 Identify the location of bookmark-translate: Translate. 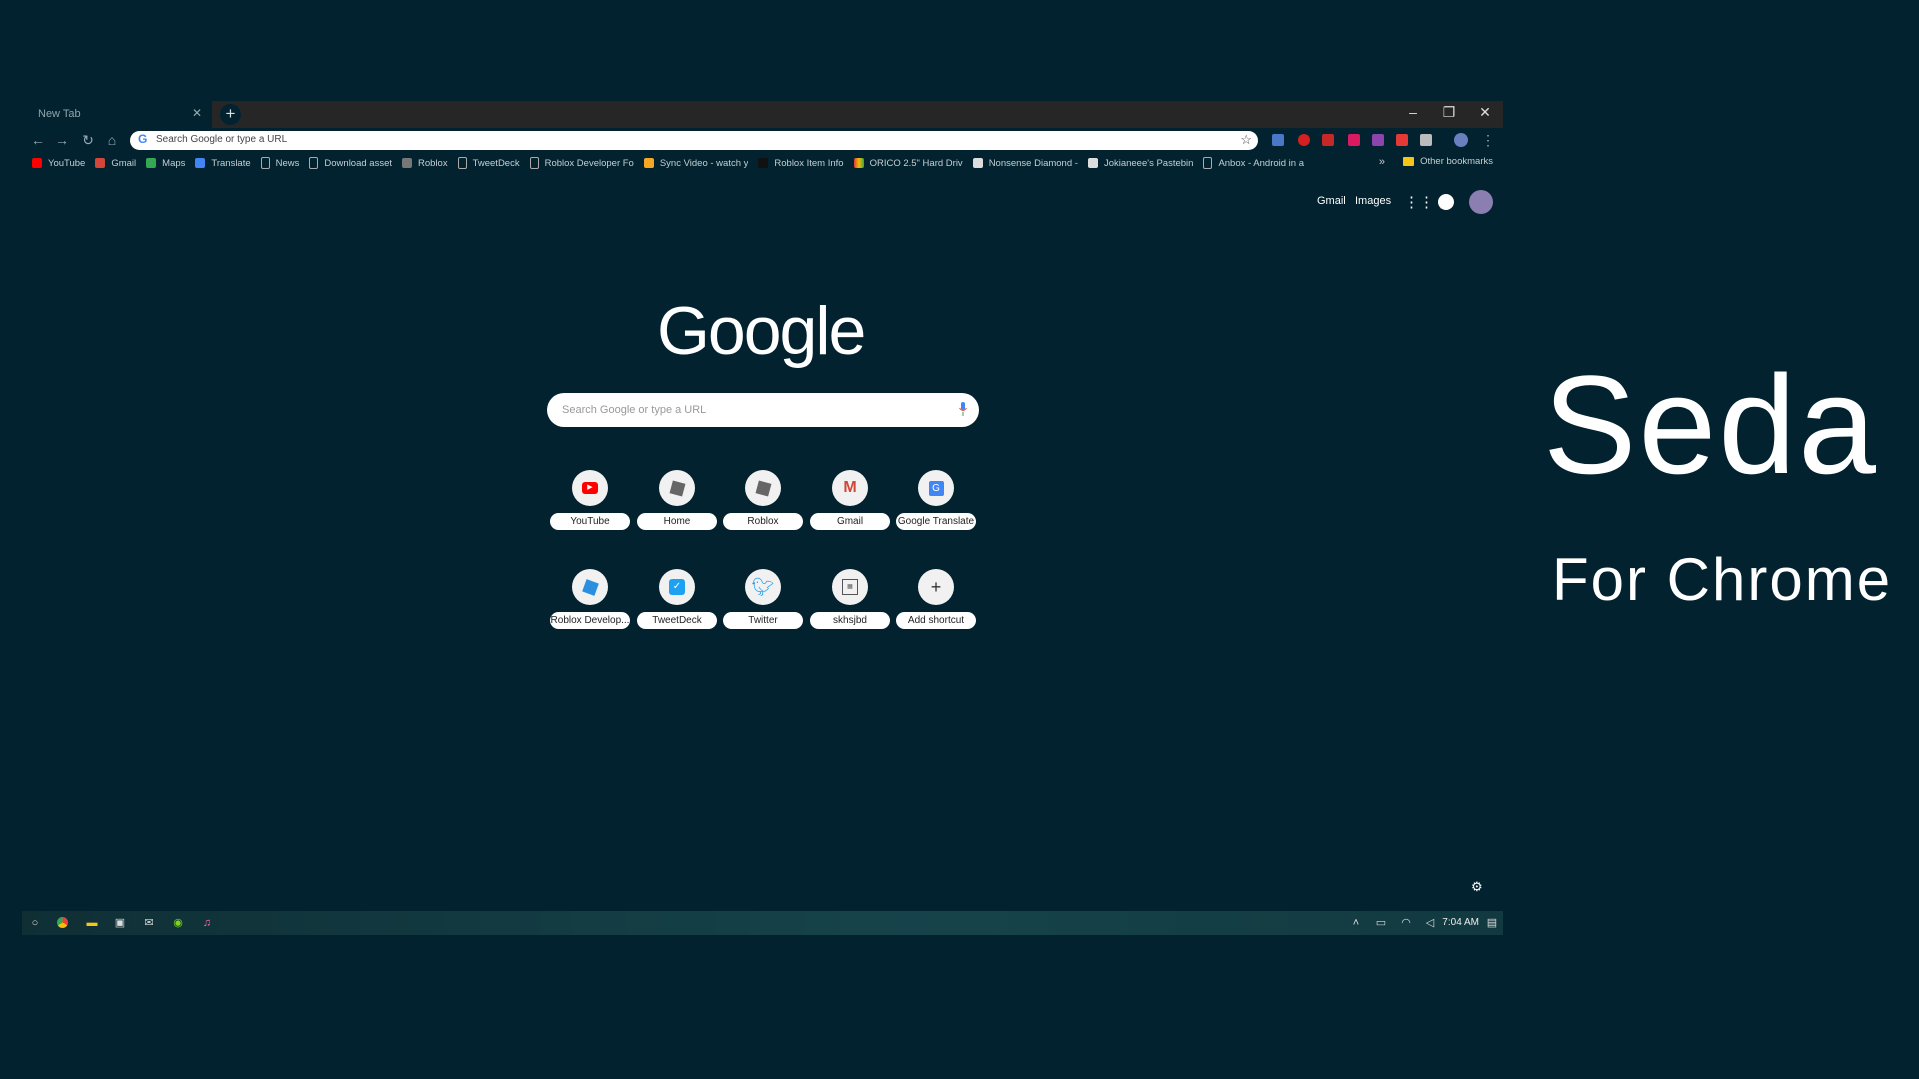
(223, 163).